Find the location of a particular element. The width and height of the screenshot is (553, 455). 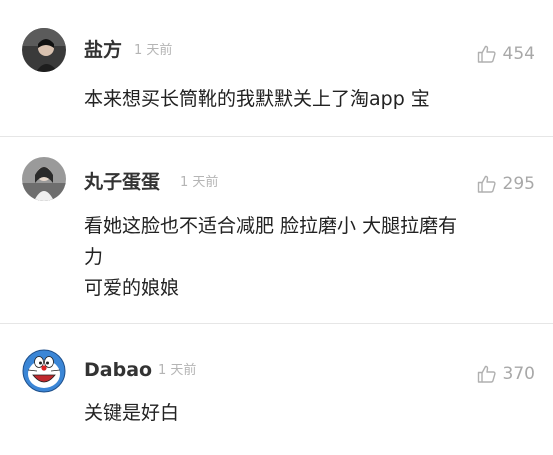

username: 丸子蛋蛋 is located at coordinates (122, 182).